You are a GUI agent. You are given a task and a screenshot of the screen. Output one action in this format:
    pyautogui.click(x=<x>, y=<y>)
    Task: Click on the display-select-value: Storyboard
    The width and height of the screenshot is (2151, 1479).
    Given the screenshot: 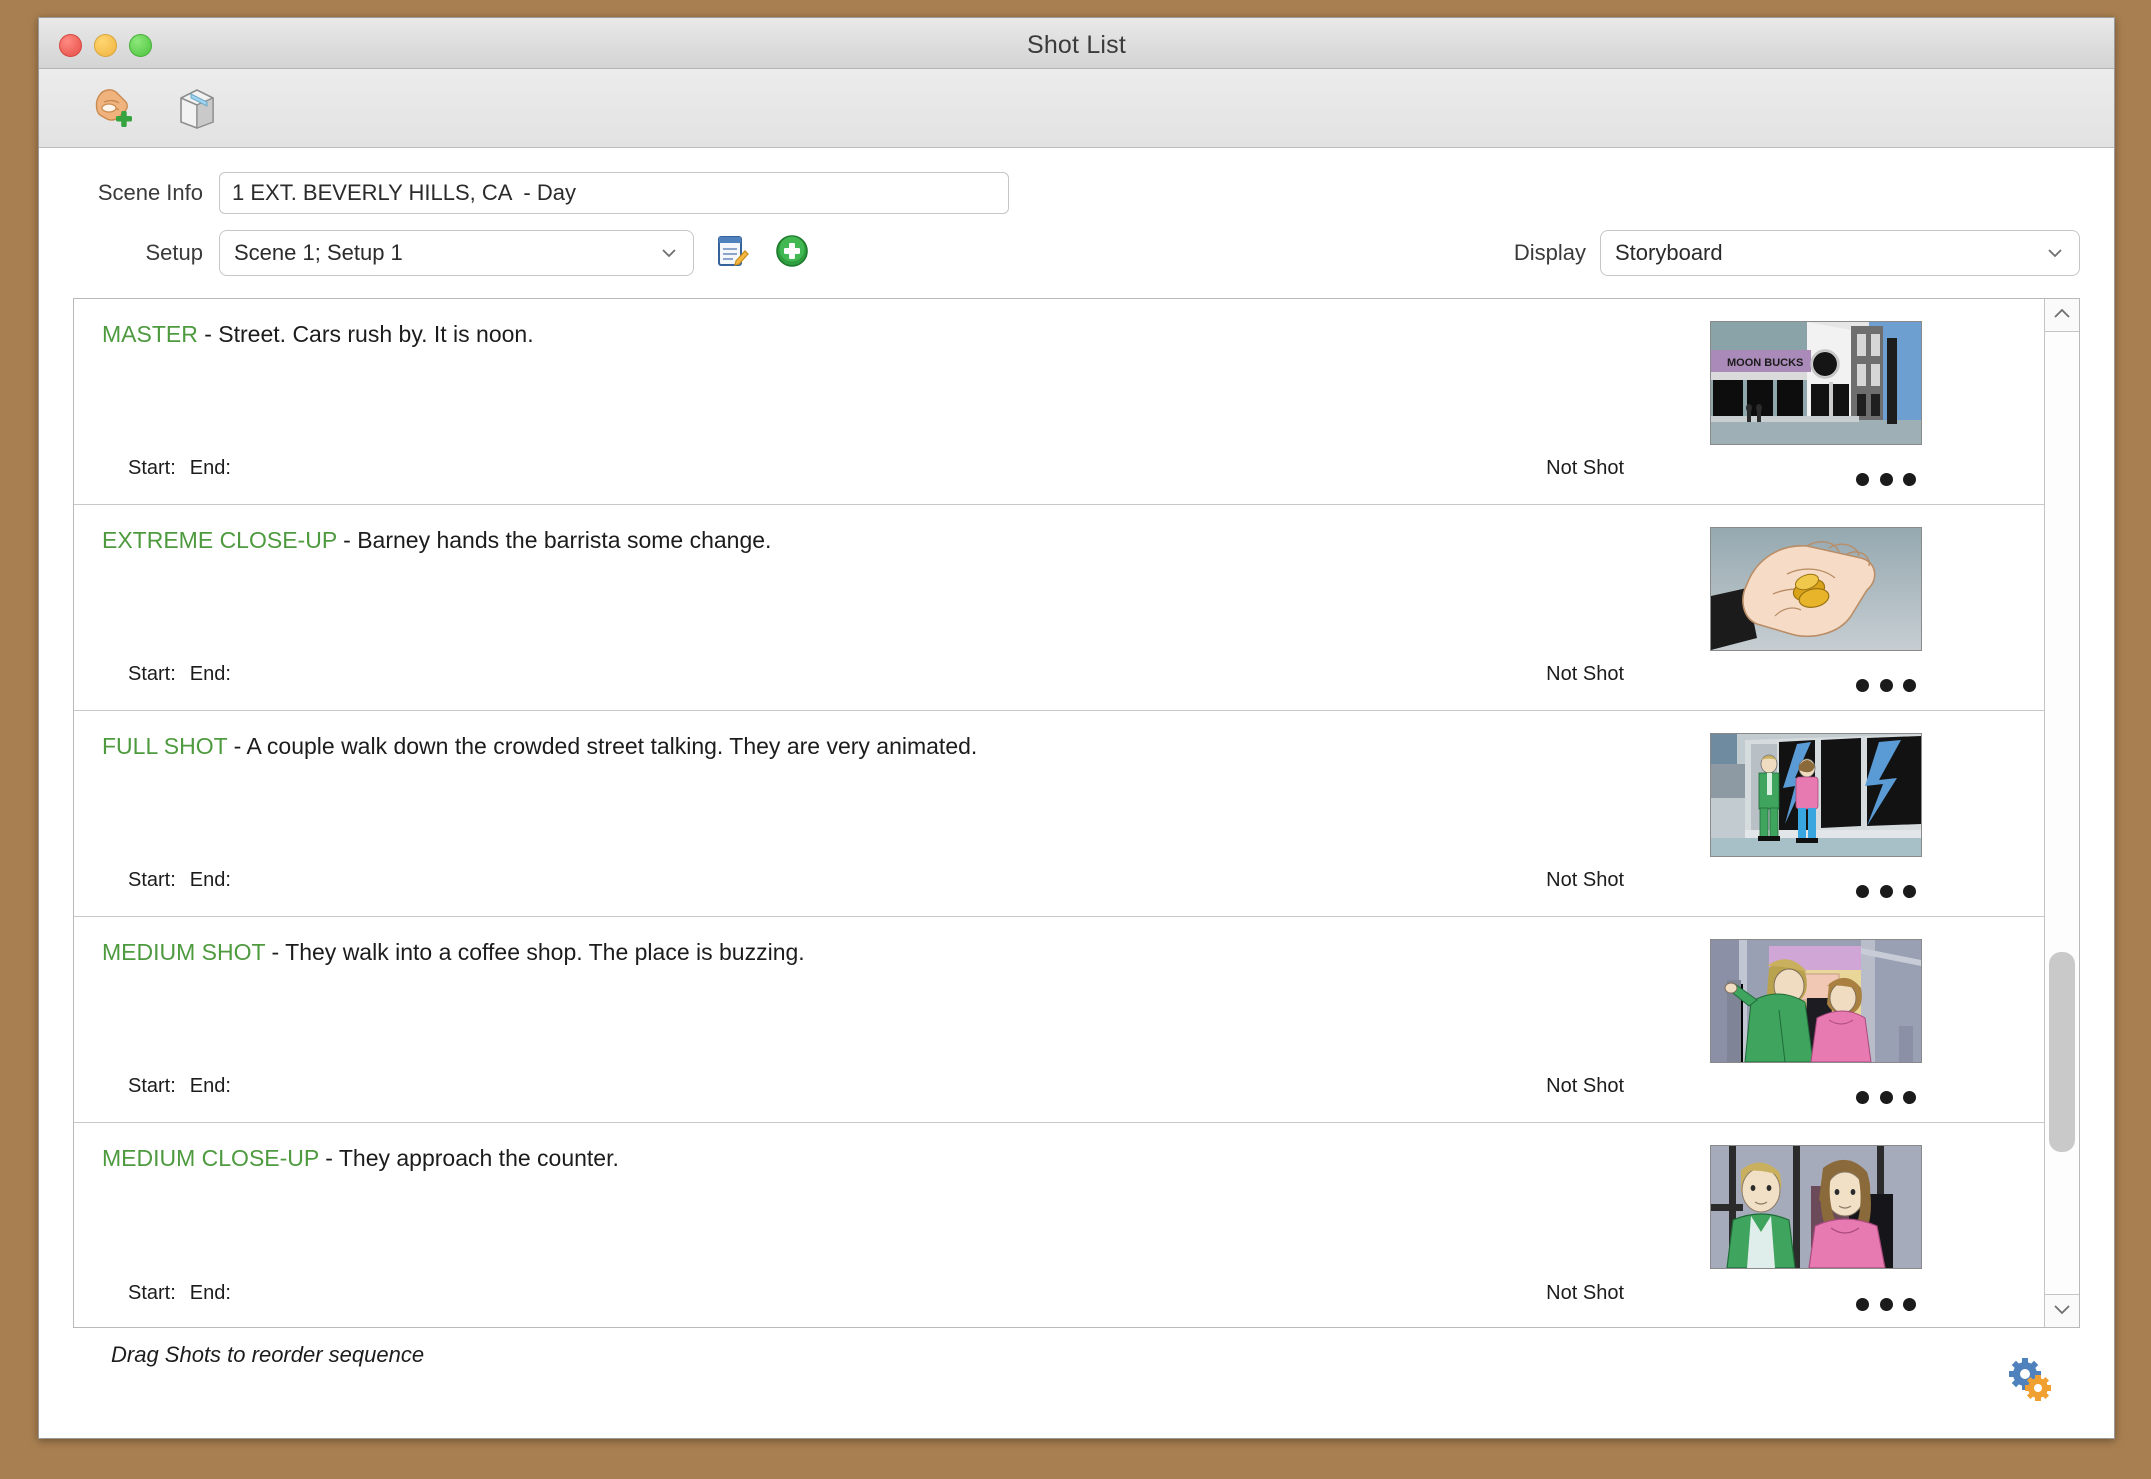 What is the action you would take?
    pyautogui.click(x=1669, y=252)
    